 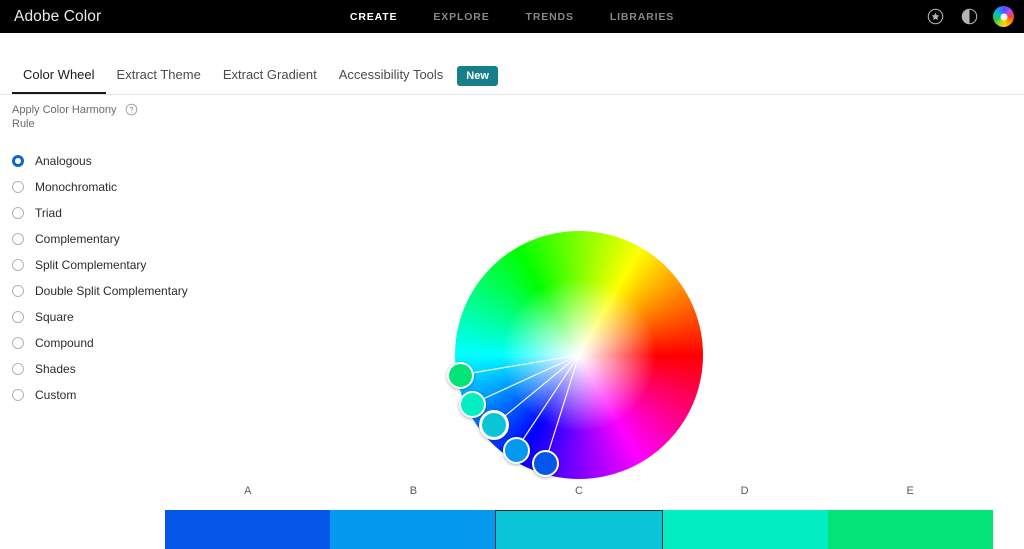 What do you see at coordinates (159, 80) in the screenshot?
I see `tab-extract-theme: Extract Theme` at bounding box center [159, 80].